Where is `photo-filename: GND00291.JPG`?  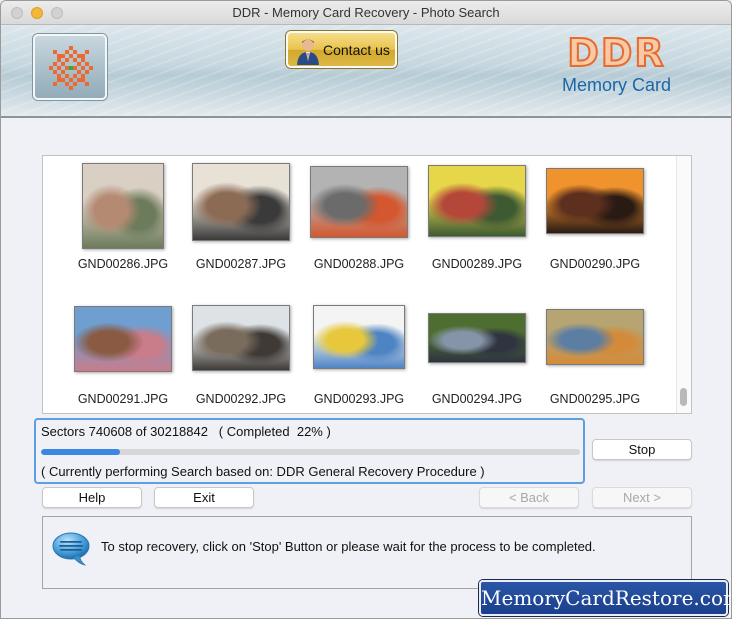
photo-filename: GND00291.JPG is located at coordinates (123, 399).